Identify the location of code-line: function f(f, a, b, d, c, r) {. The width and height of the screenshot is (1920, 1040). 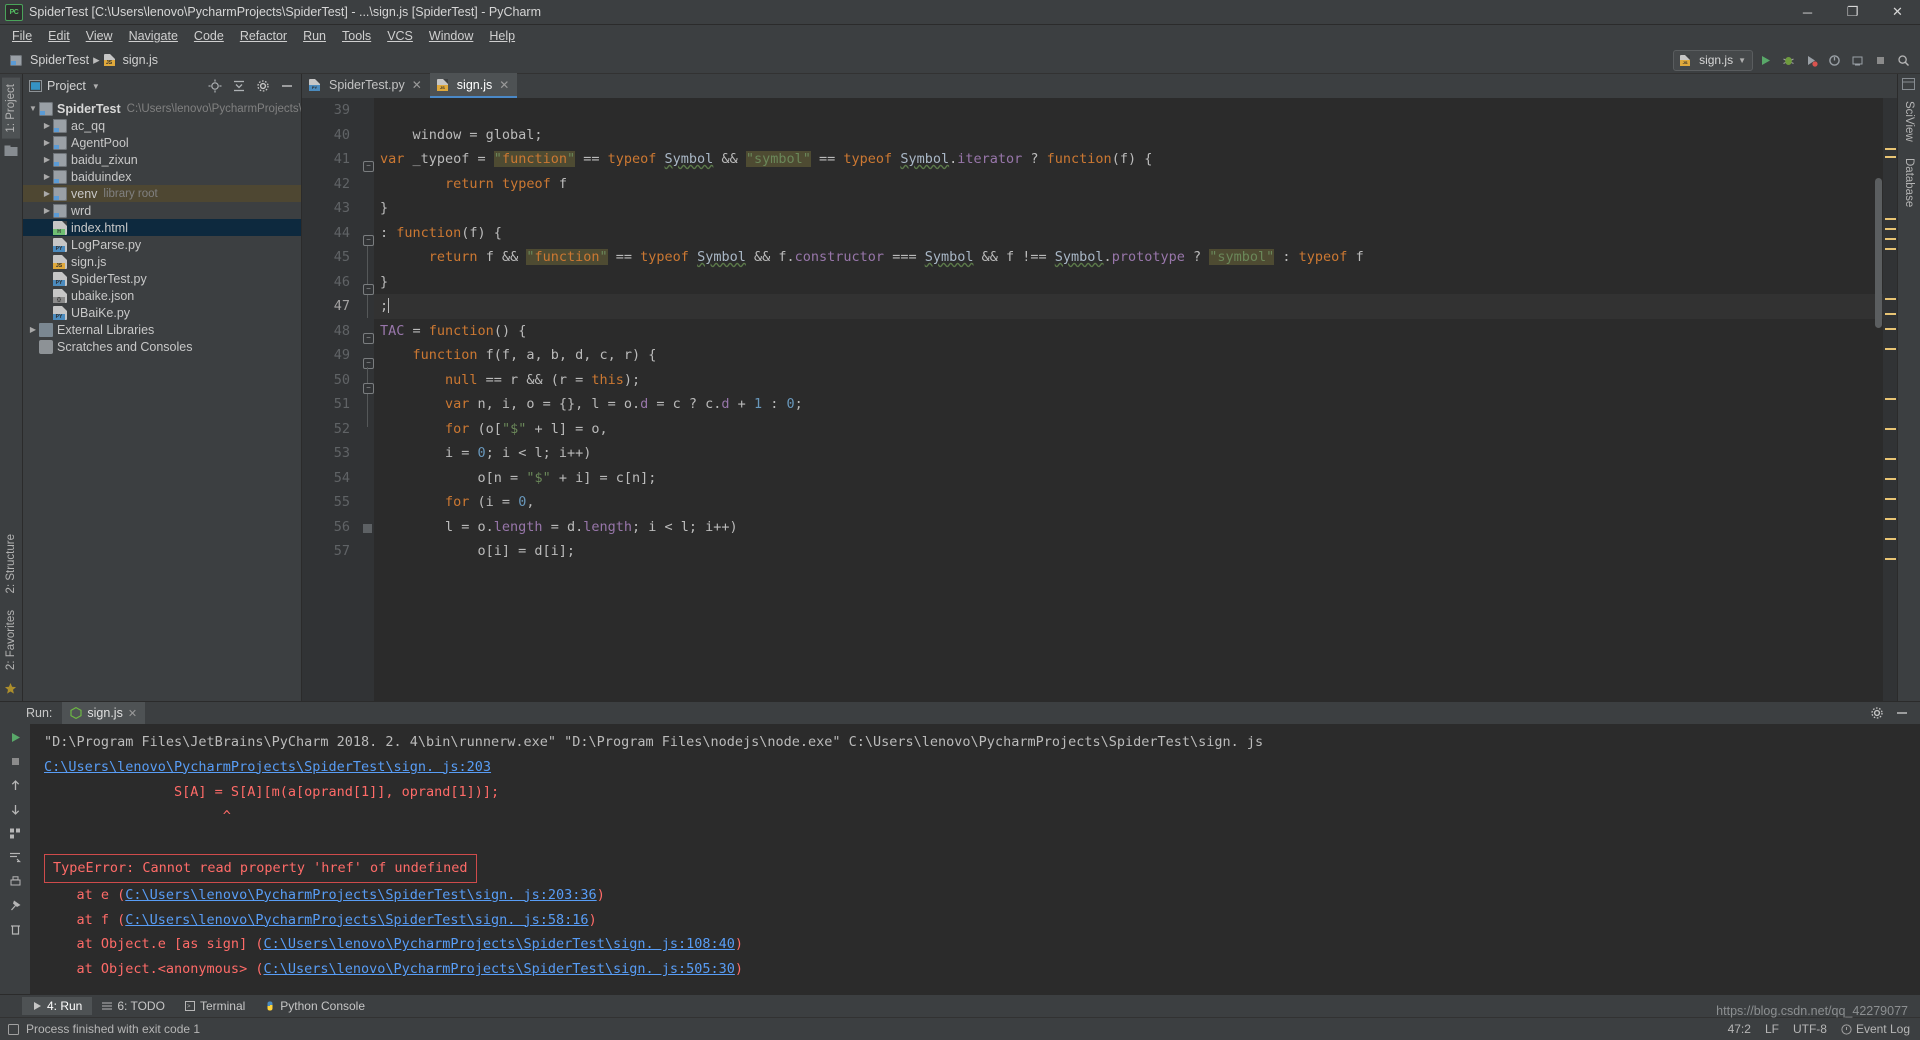
(1128, 355).